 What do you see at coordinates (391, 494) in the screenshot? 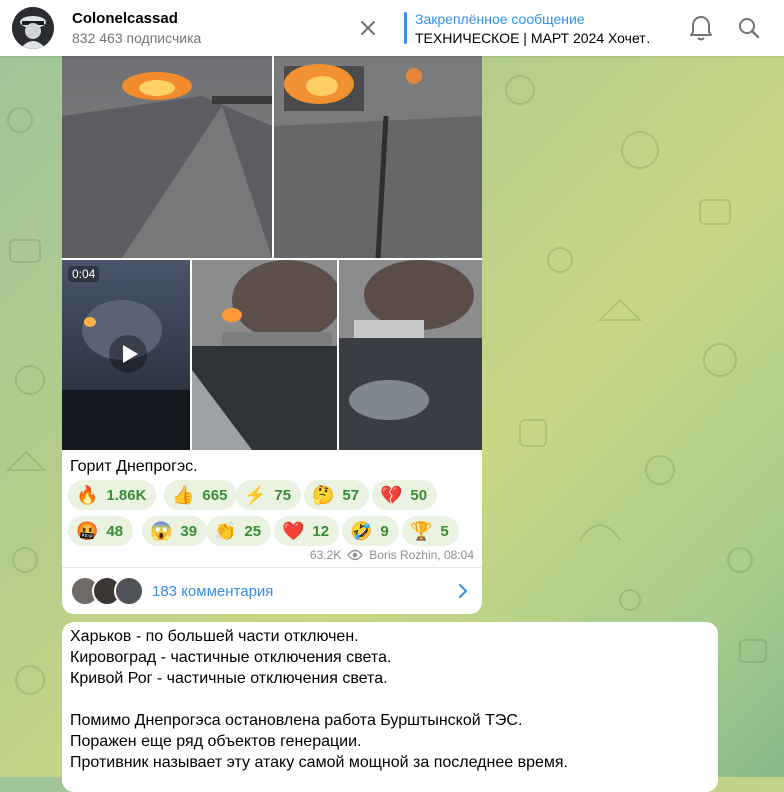
I see `reaction-emoji: 💔` at bounding box center [391, 494].